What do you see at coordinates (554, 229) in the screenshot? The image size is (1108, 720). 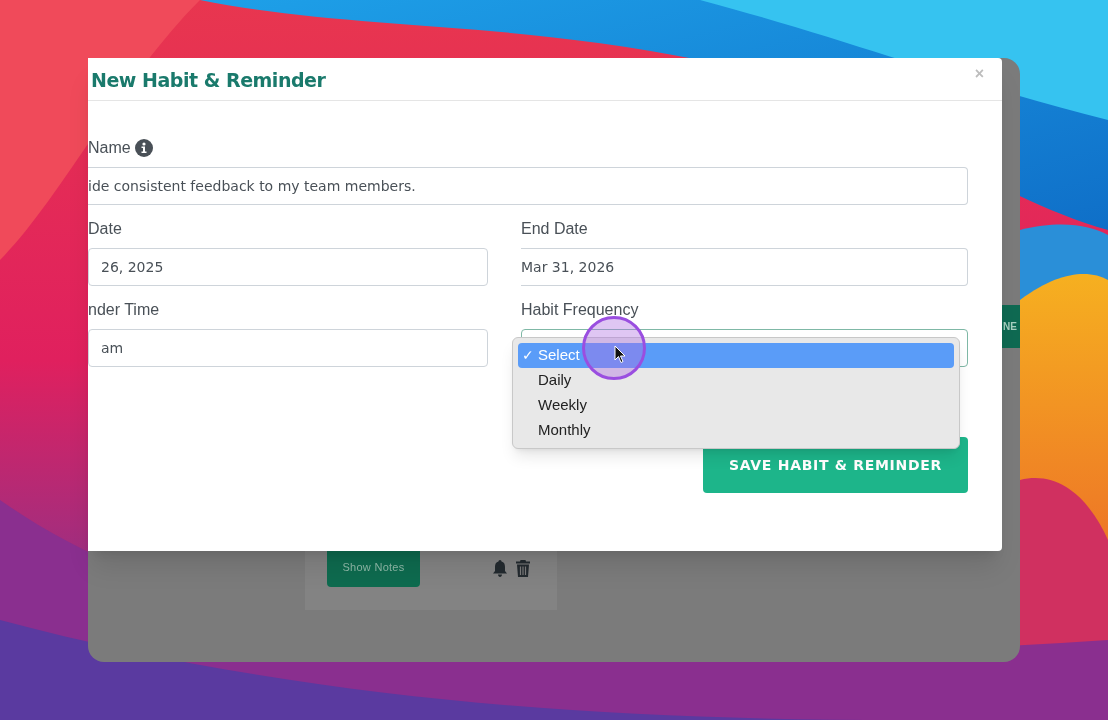 I see `field-label: End Date` at bounding box center [554, 229].